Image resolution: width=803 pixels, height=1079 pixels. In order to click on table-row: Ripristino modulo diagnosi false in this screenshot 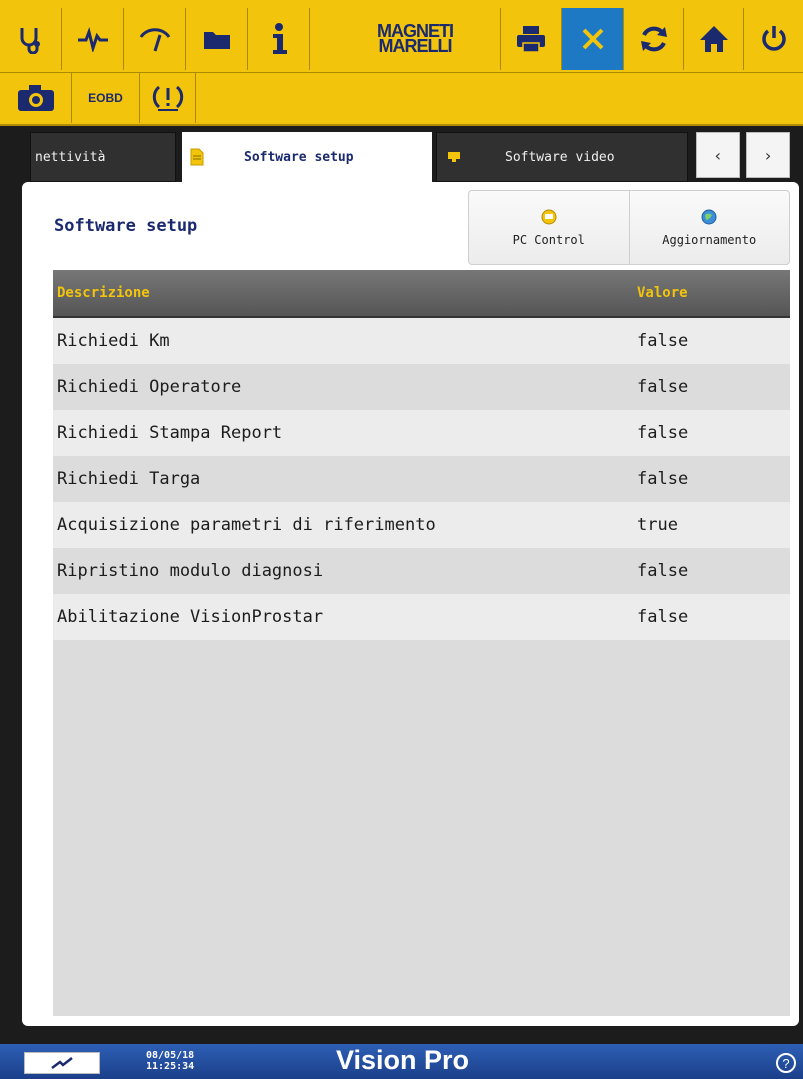, I will do `click(421, 571)`.